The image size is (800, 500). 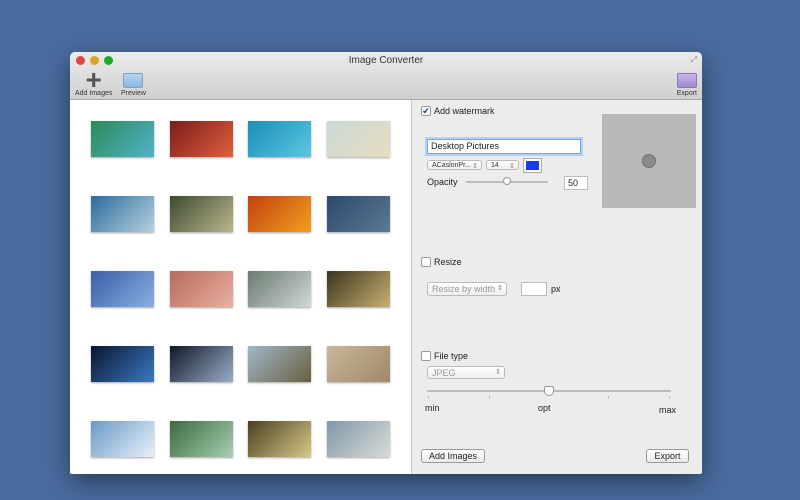 I want to click on window-title: Image Converter, so click(x=386, y=60).